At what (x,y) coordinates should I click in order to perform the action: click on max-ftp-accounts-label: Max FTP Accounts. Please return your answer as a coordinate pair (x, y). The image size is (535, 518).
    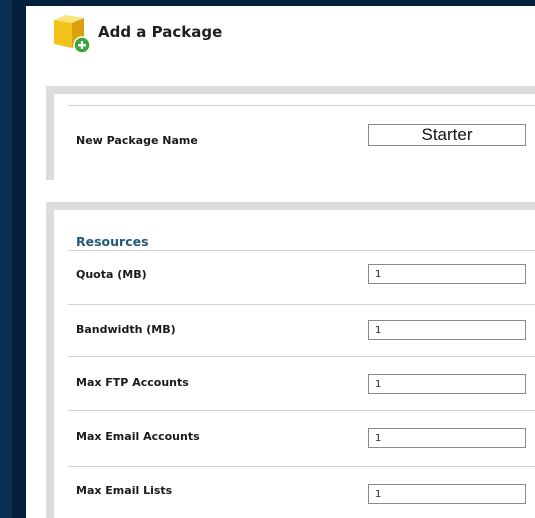
    Looking at the image, I should click on (132, 382).